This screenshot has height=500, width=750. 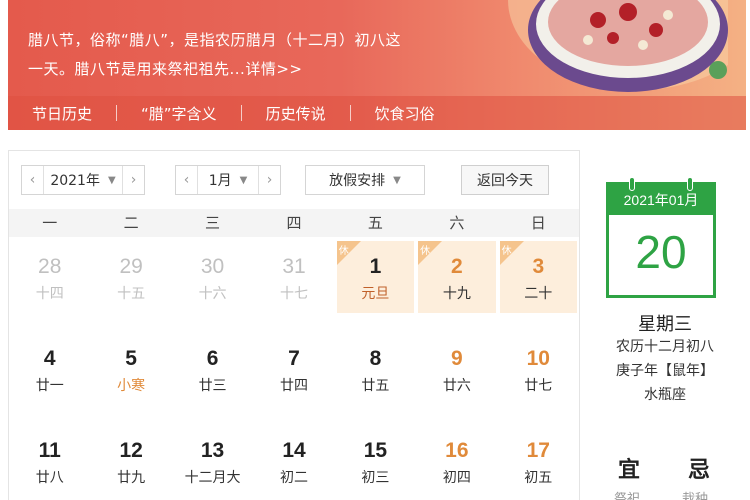 I want to click on lunar-day-label: 初五, so click(x=538, y=478).